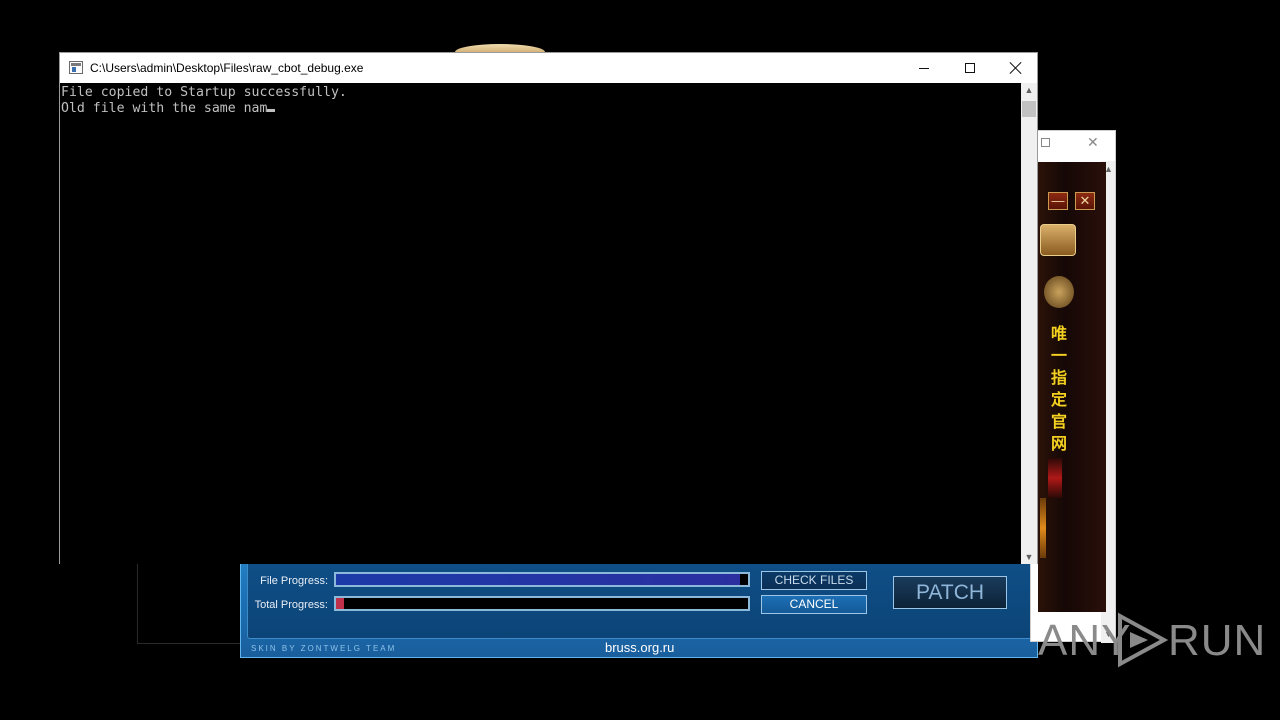 The height and width of the screenshot is (720, 1280). I want to click on banner-char: 指, so click(1058, 377).